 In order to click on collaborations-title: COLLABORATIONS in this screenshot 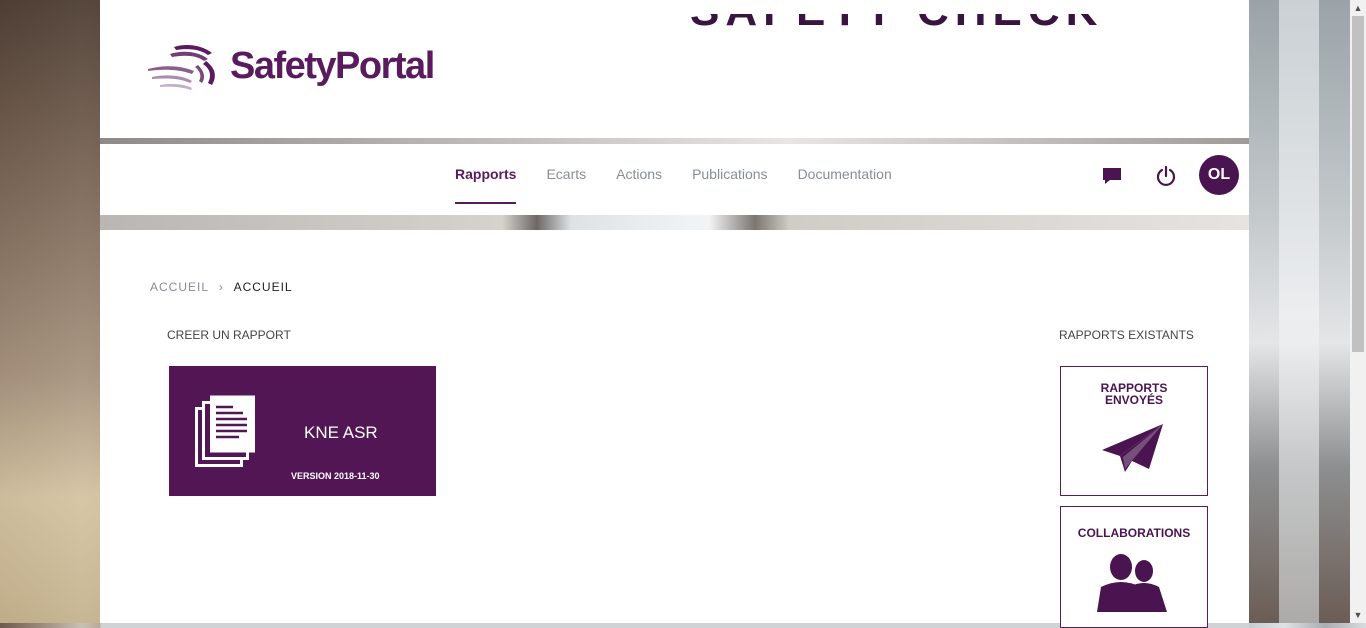, I will do `click(1134, 533)`.